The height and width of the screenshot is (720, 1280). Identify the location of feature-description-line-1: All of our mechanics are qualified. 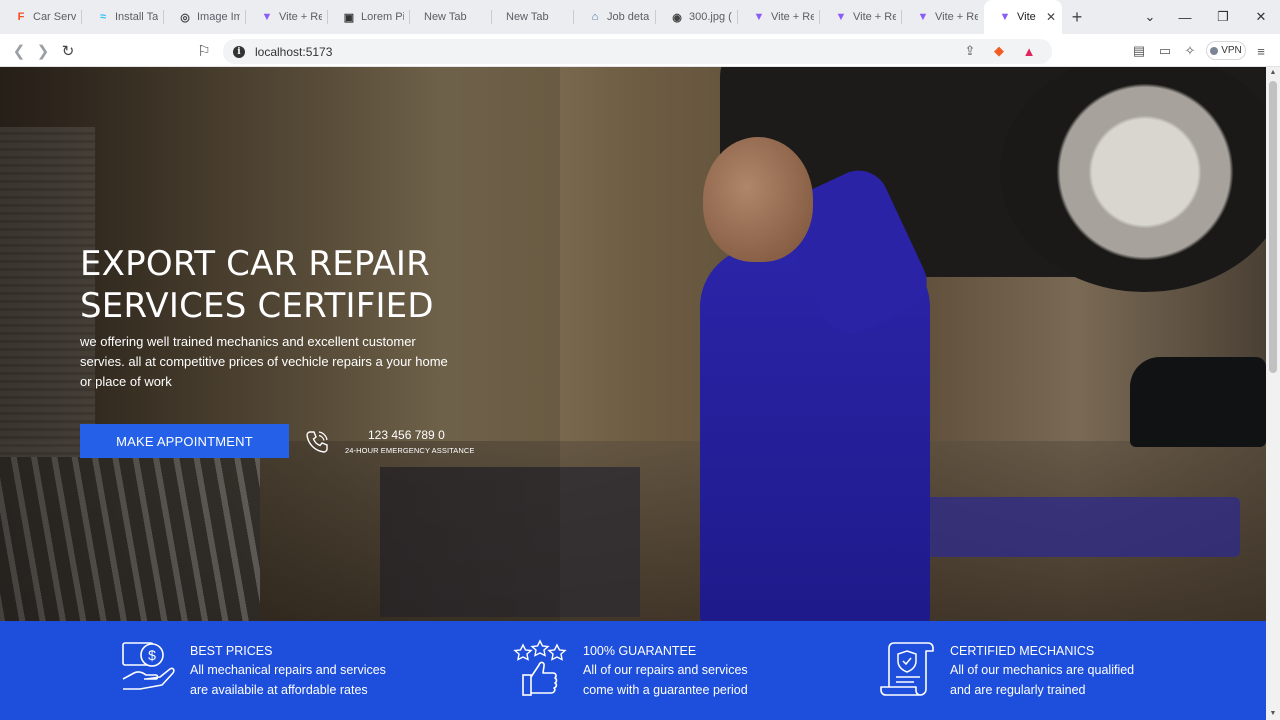
(1042, 670).